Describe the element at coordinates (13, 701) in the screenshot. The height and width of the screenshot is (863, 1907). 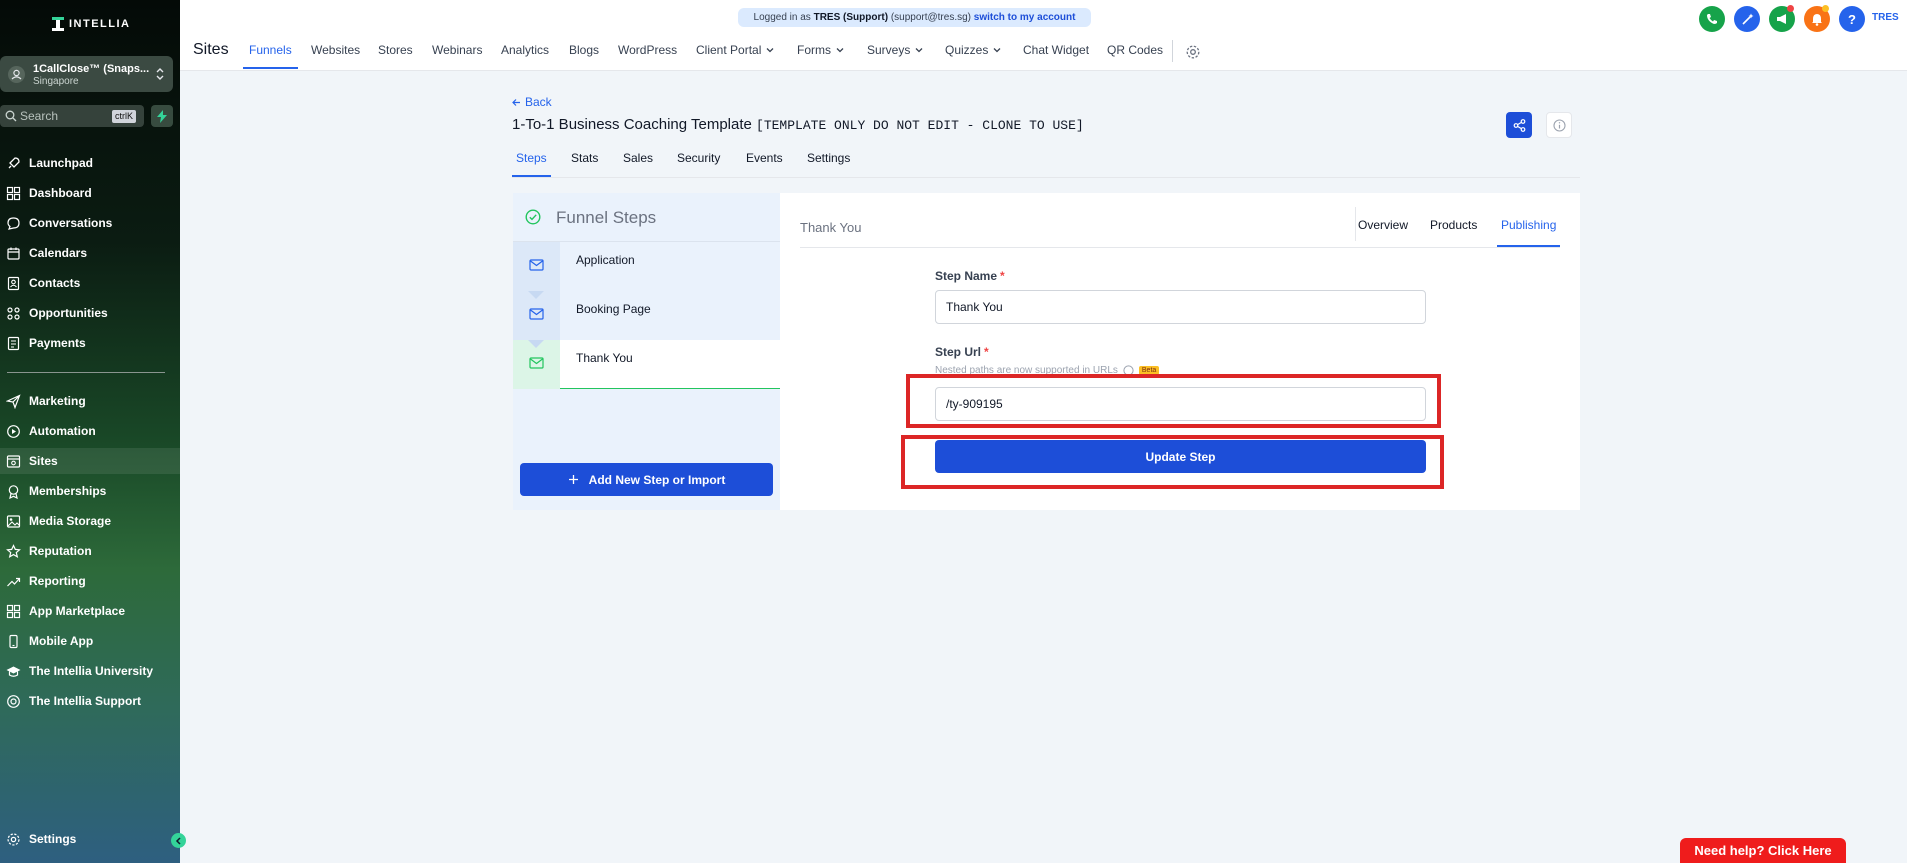
I see `support-icon` at that location.